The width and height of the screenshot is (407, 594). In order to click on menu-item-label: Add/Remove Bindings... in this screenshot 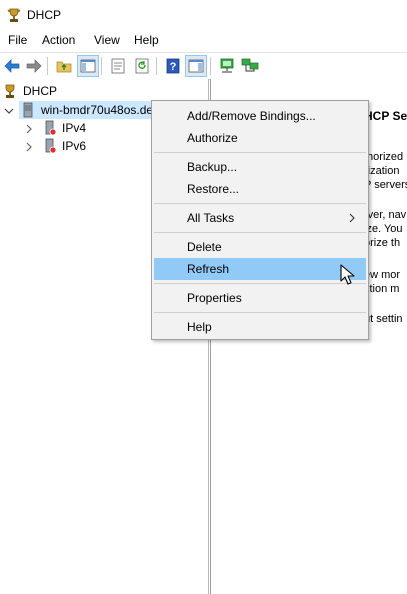, I will do `click(251, 116)`.